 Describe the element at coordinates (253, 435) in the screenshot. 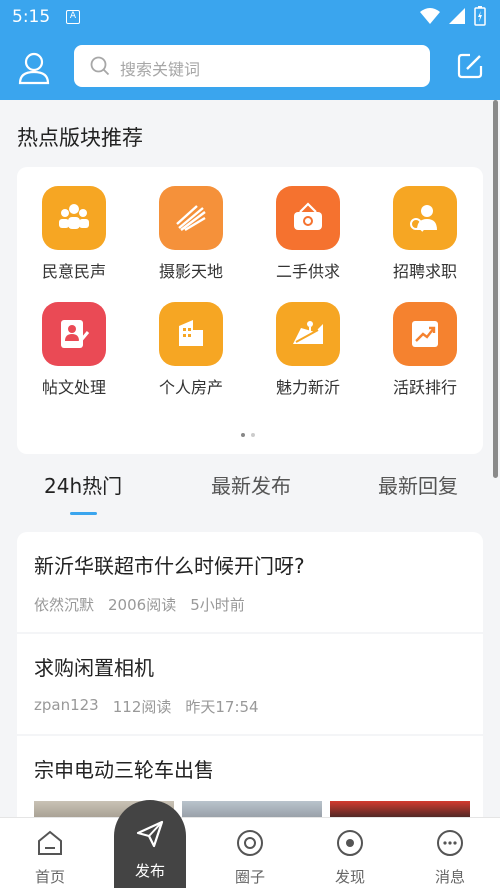

I see `carousel-dot` at that location.